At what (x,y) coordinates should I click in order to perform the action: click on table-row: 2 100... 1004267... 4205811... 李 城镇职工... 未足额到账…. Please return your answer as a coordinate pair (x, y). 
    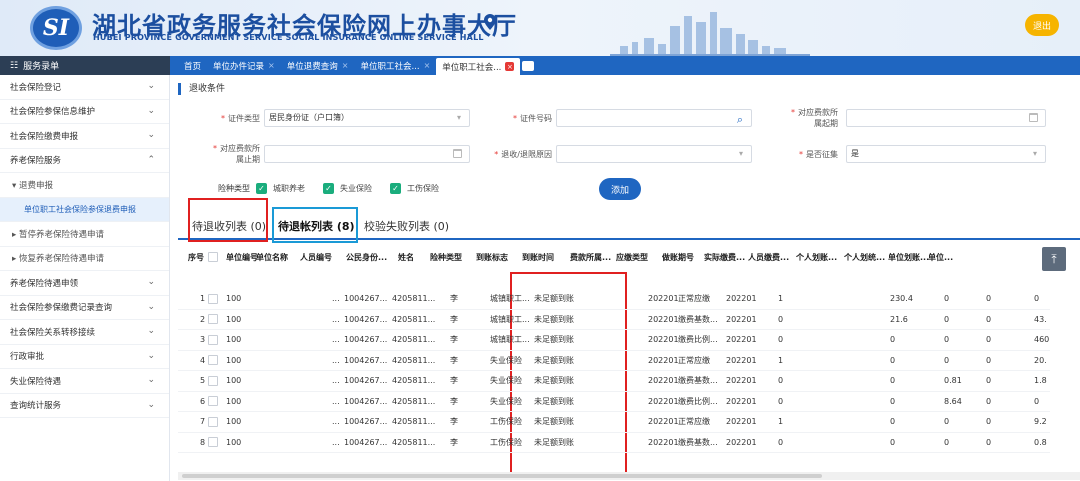
    Looking at the image, I should click on (614, 320).